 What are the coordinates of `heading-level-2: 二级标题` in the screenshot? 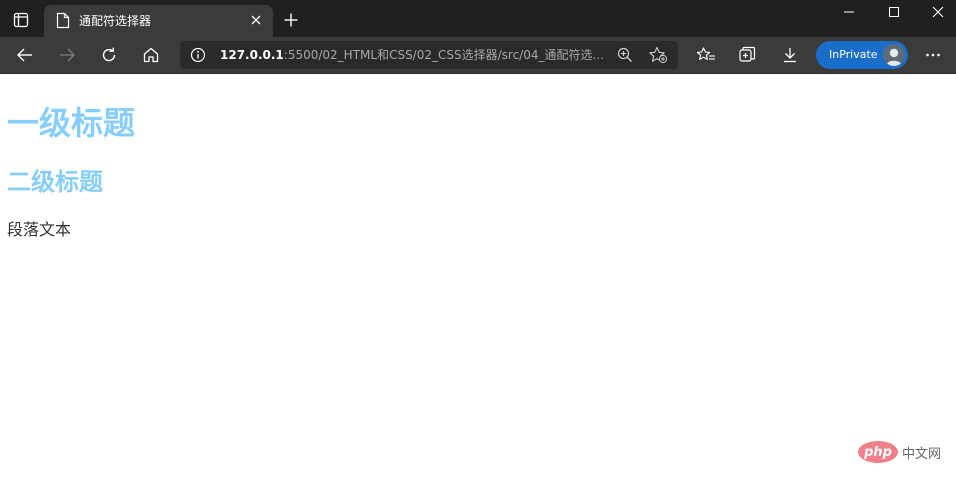 It's located at (55, 182).